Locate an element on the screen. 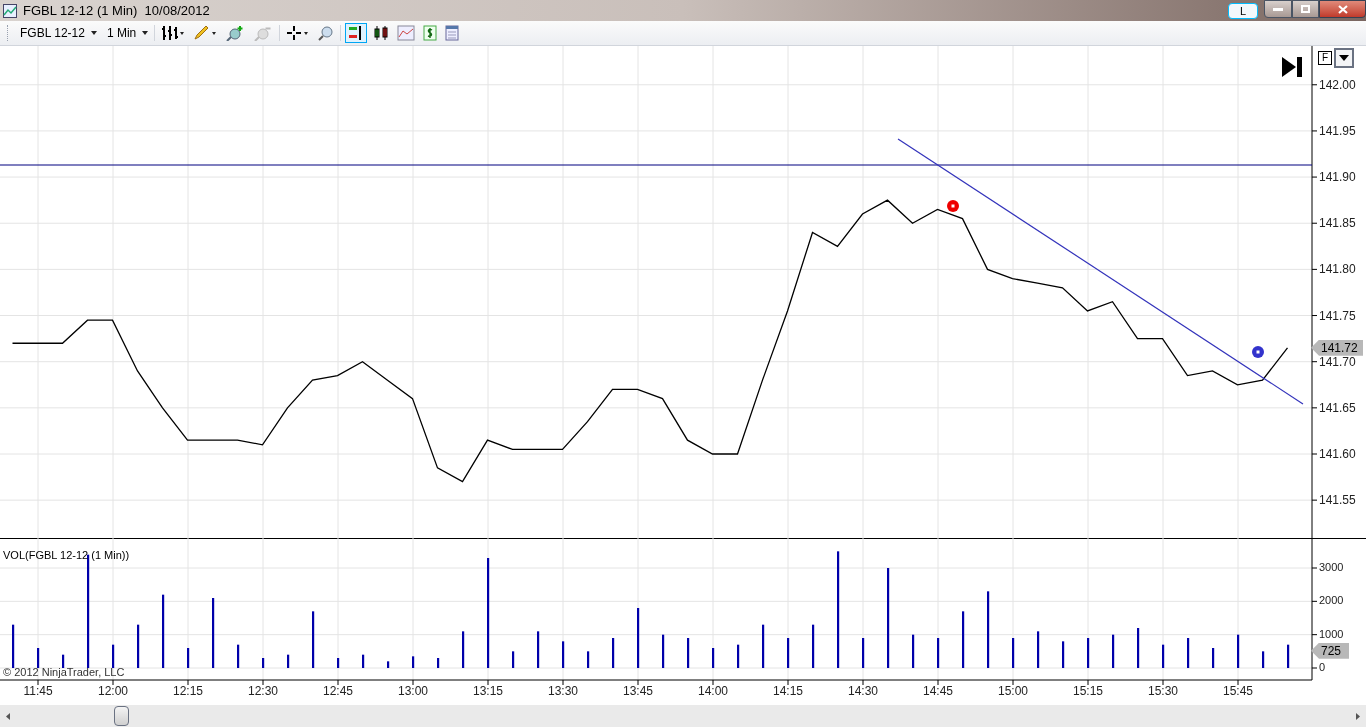  time-axis-label: 13:00 is located at coordinates (413, 691).